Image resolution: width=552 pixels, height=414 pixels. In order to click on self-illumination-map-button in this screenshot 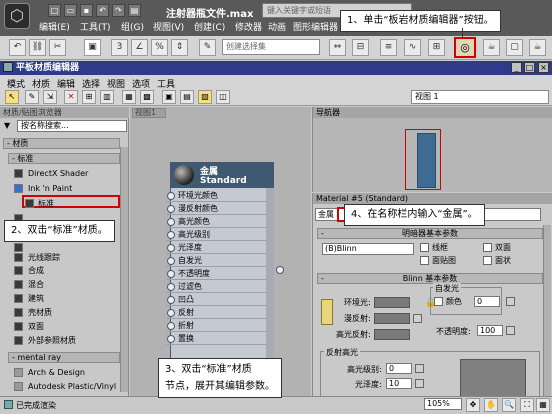, I will do `click(510, 301)`.